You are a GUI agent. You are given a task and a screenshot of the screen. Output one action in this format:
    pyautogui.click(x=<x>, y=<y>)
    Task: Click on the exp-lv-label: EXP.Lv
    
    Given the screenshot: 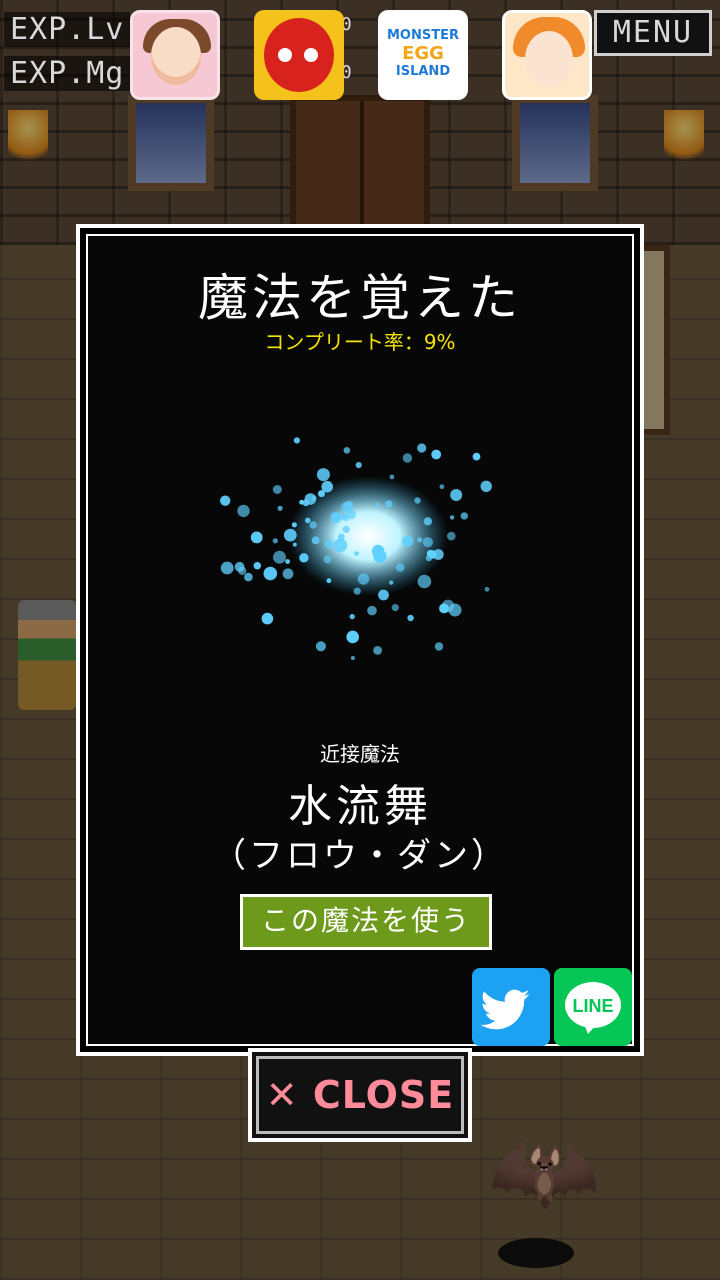 What is the action you would take?
    pyautogui.click(x=67, y=29)
    